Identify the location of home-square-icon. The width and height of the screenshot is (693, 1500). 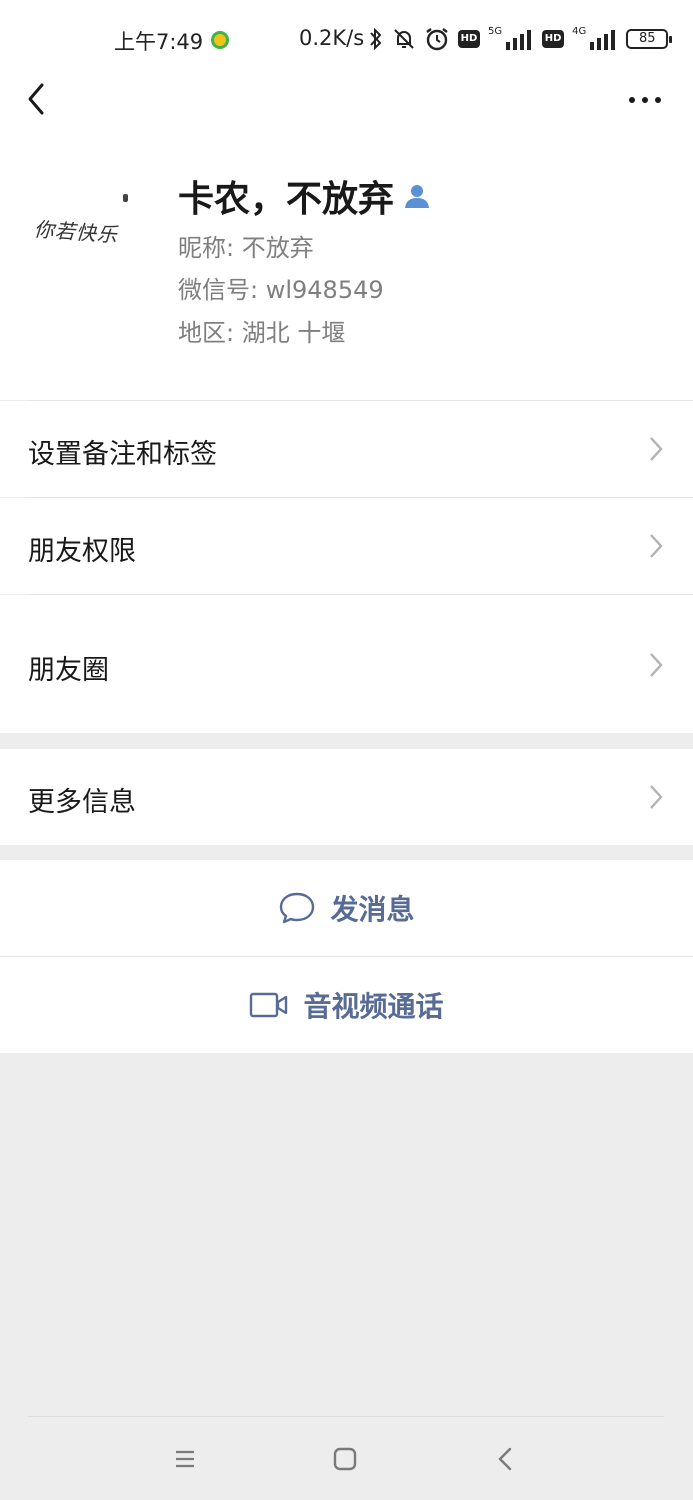
(345, 1459).